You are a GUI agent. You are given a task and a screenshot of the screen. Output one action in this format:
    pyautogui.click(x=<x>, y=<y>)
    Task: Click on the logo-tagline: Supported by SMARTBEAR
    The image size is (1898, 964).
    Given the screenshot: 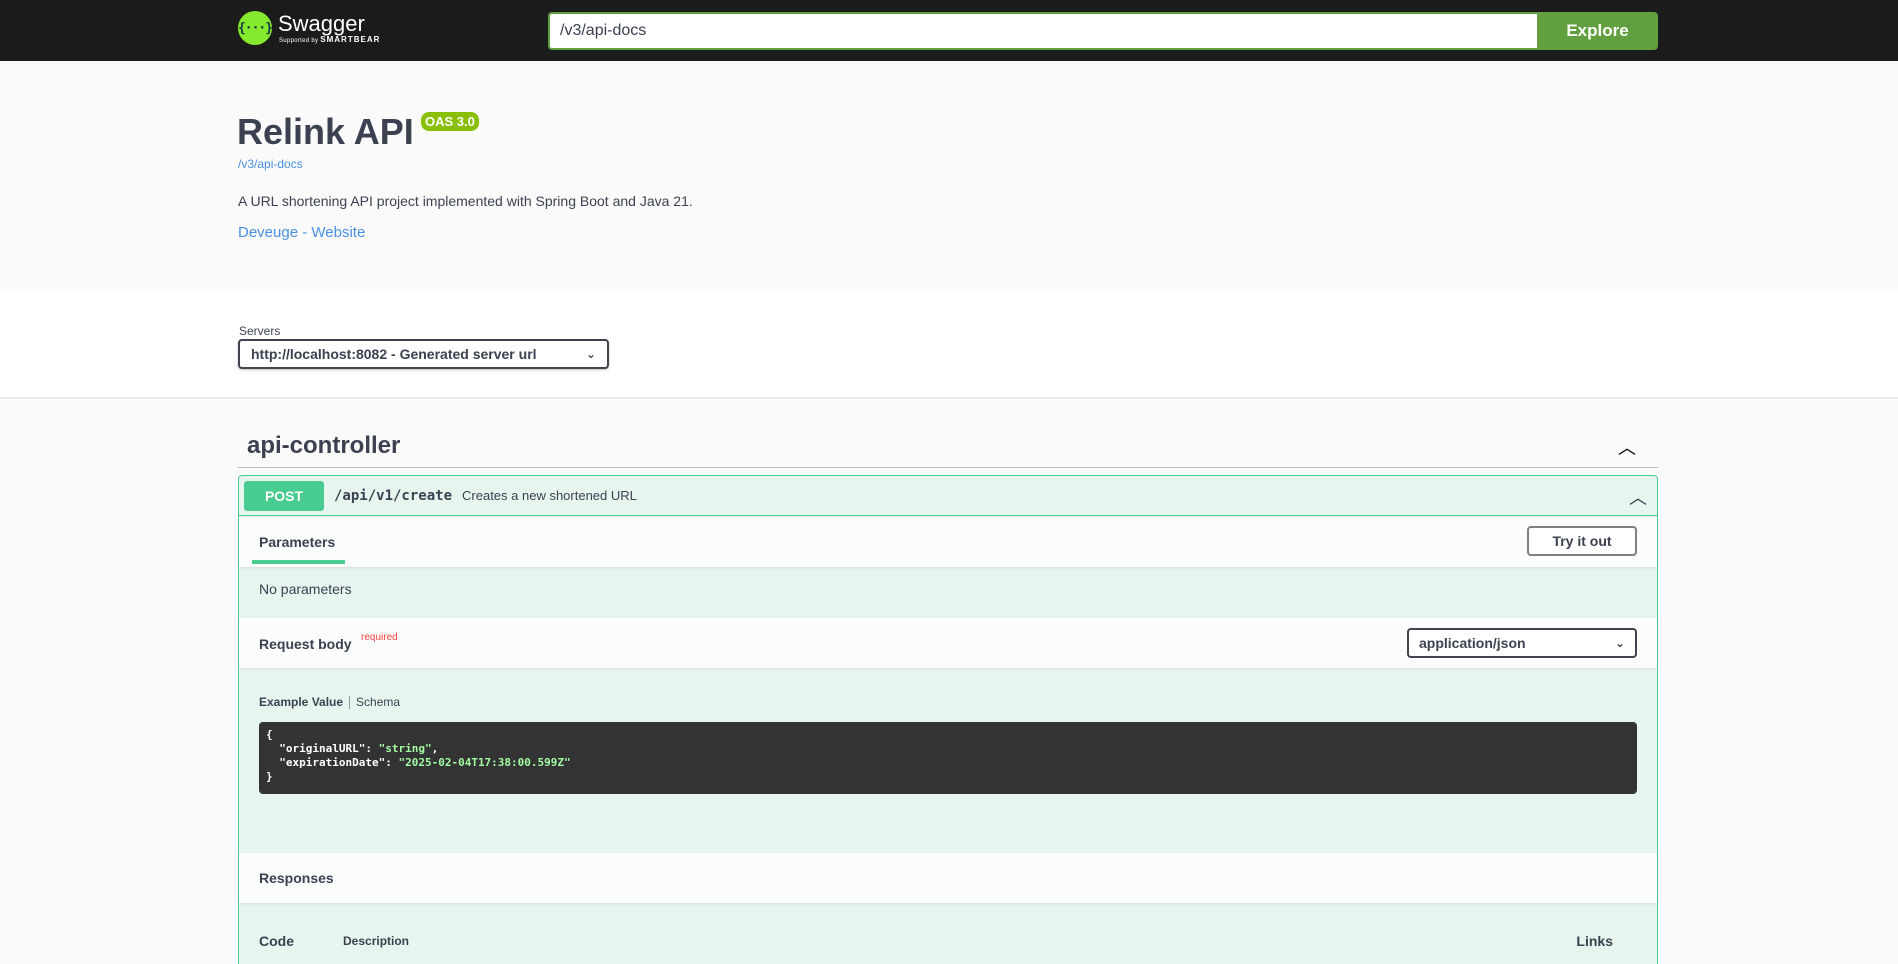 What is the action you would take?
    pyautogui.click(x=330, y=39)
    